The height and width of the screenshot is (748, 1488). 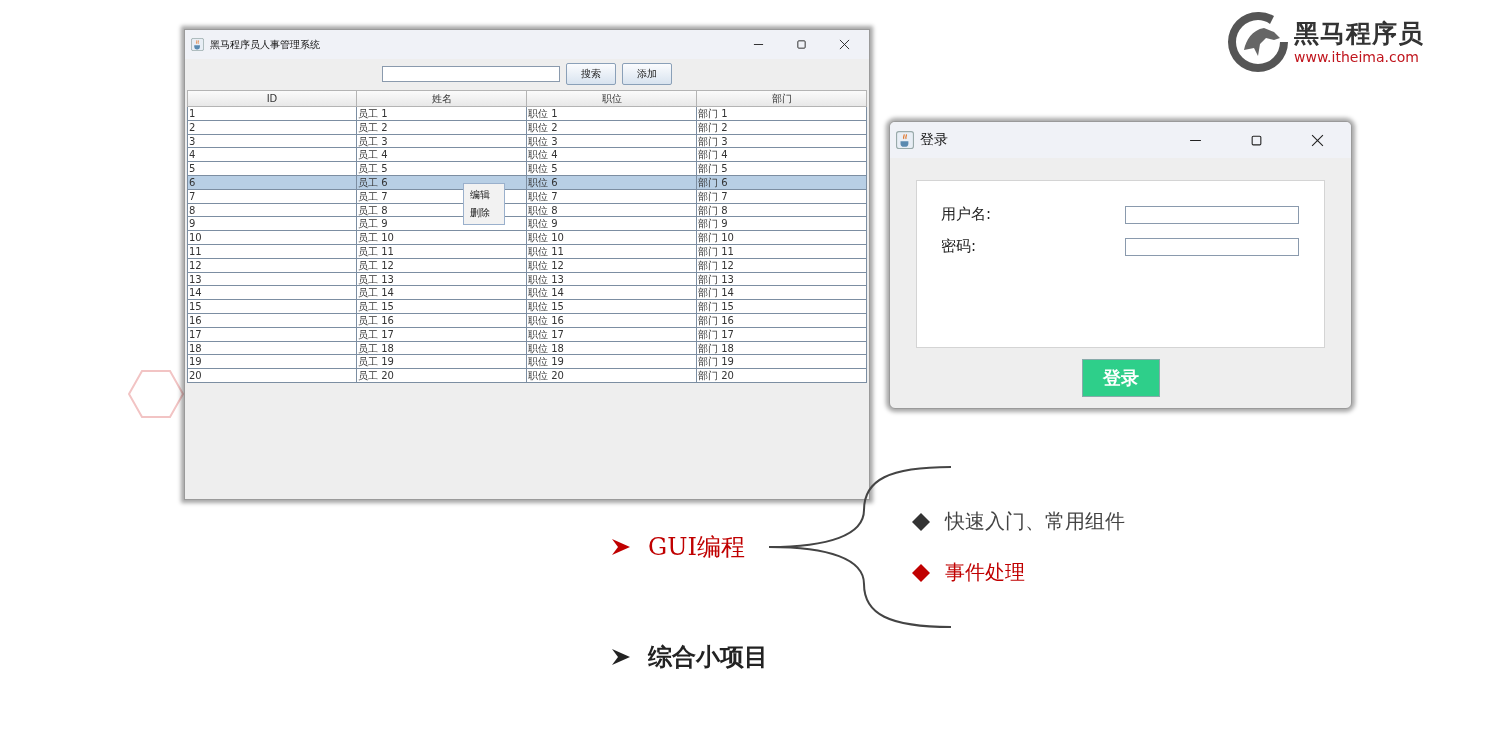 I want to click on table-cell: 员工 1, so click(x=442, y=114).